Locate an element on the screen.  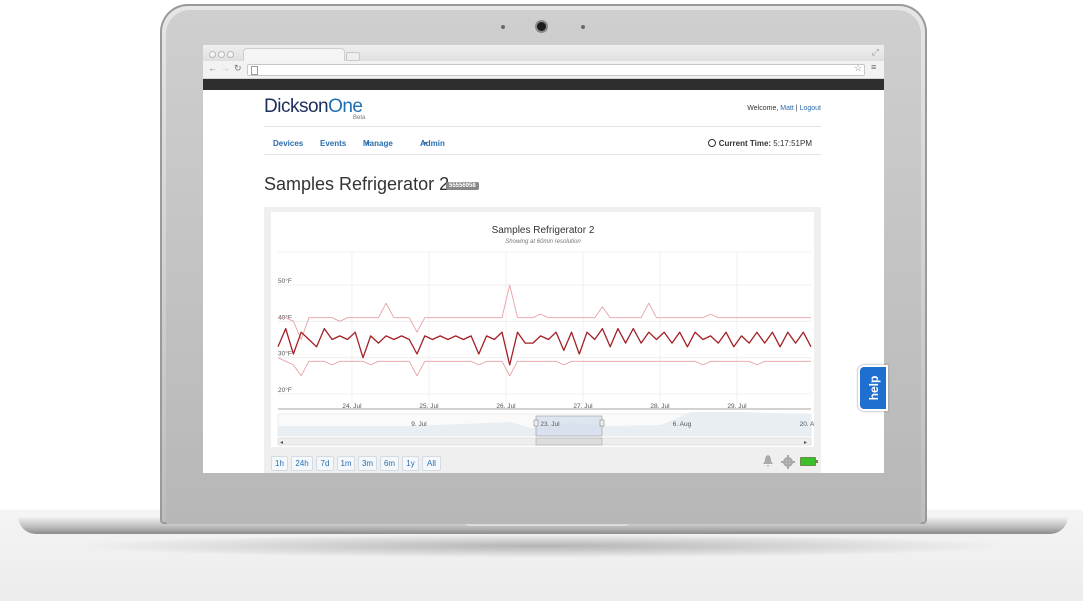
nav-devices-label: Devices is located at coordinates (288, 143).